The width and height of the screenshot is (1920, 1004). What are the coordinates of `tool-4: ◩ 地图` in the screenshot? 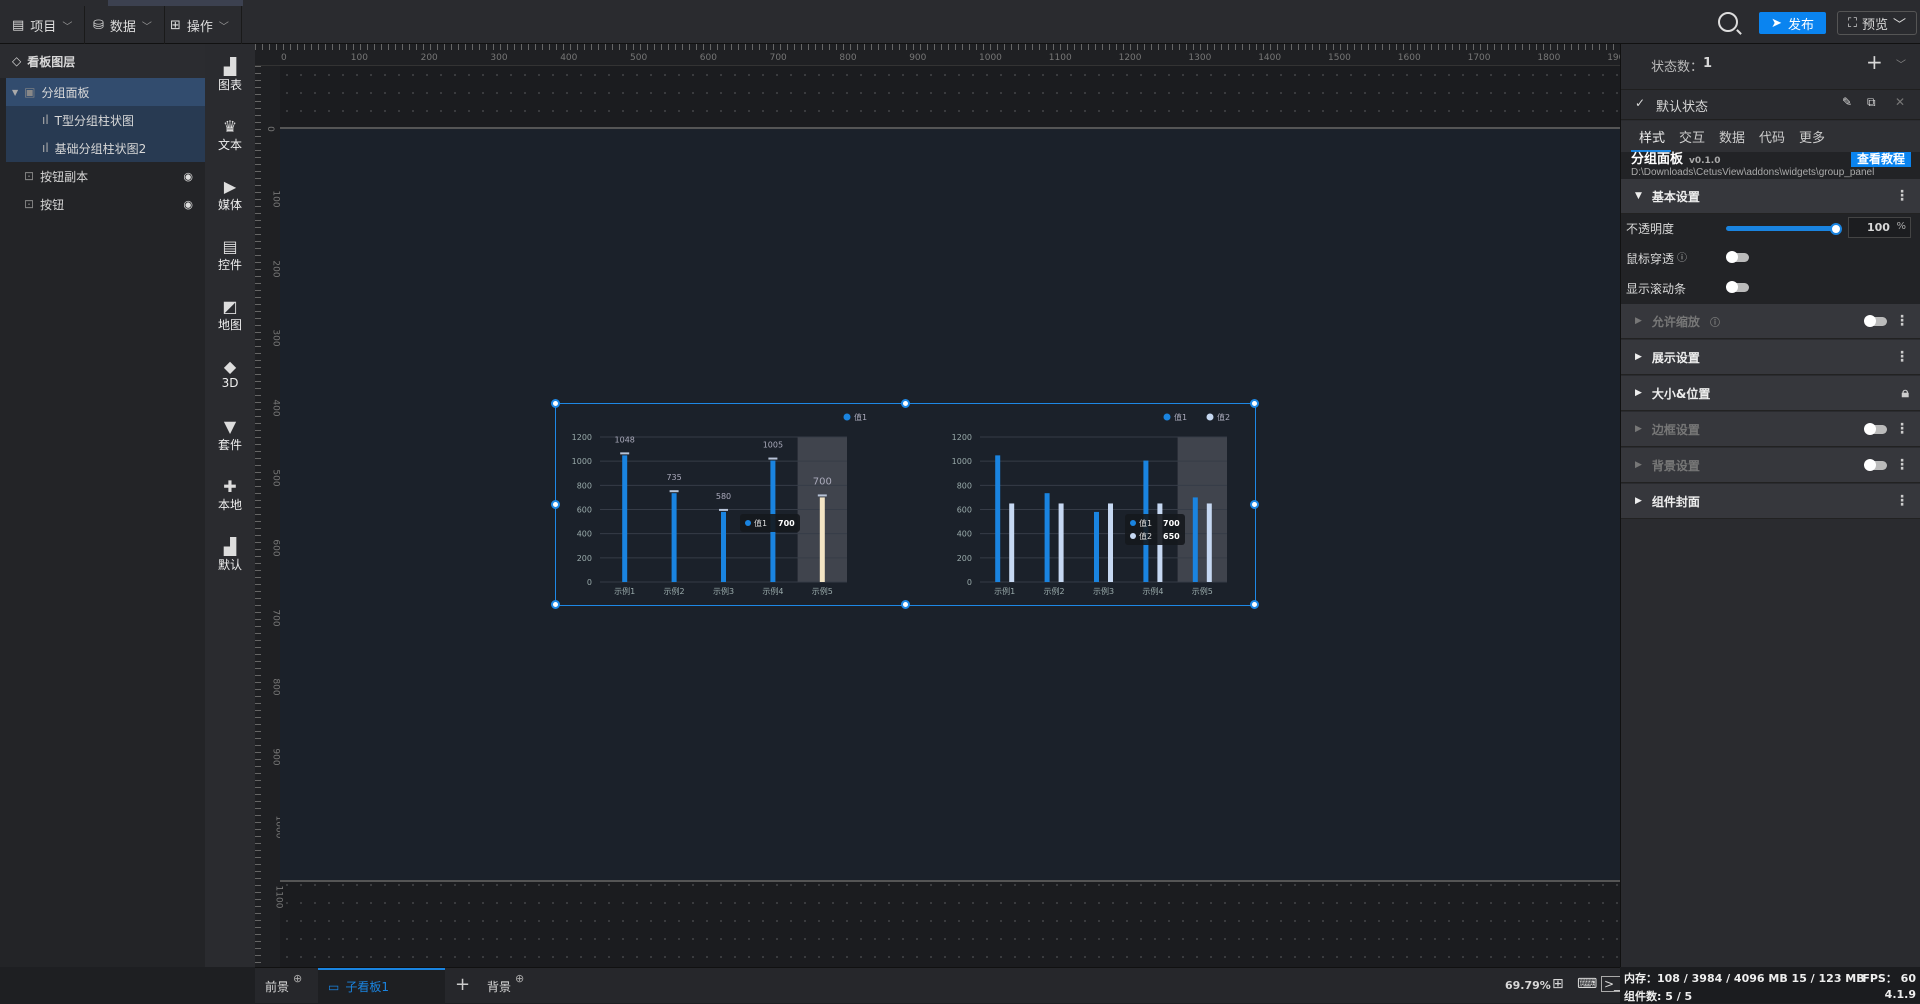 It's located at (230, 315).